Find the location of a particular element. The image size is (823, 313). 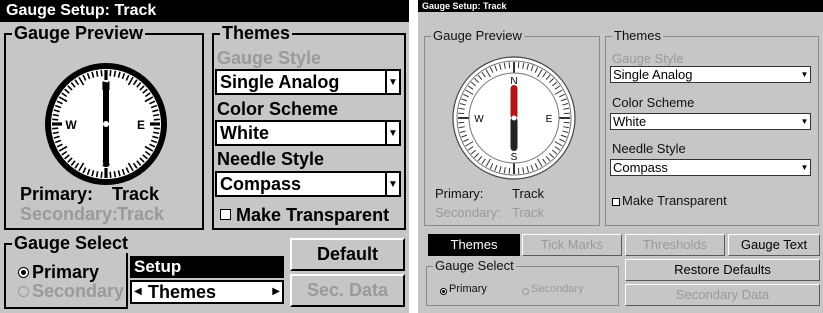

sec-data-button: Sec. Data is located at coordinates (347, 290).